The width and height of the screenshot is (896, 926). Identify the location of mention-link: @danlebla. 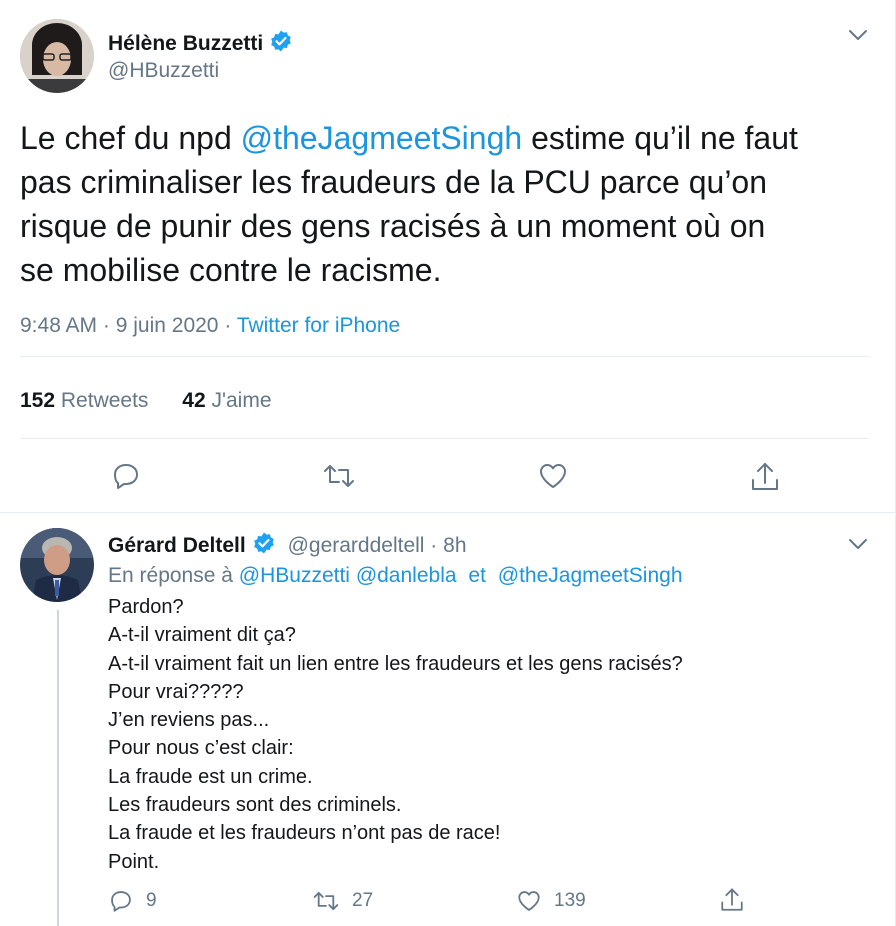
(406, 575).